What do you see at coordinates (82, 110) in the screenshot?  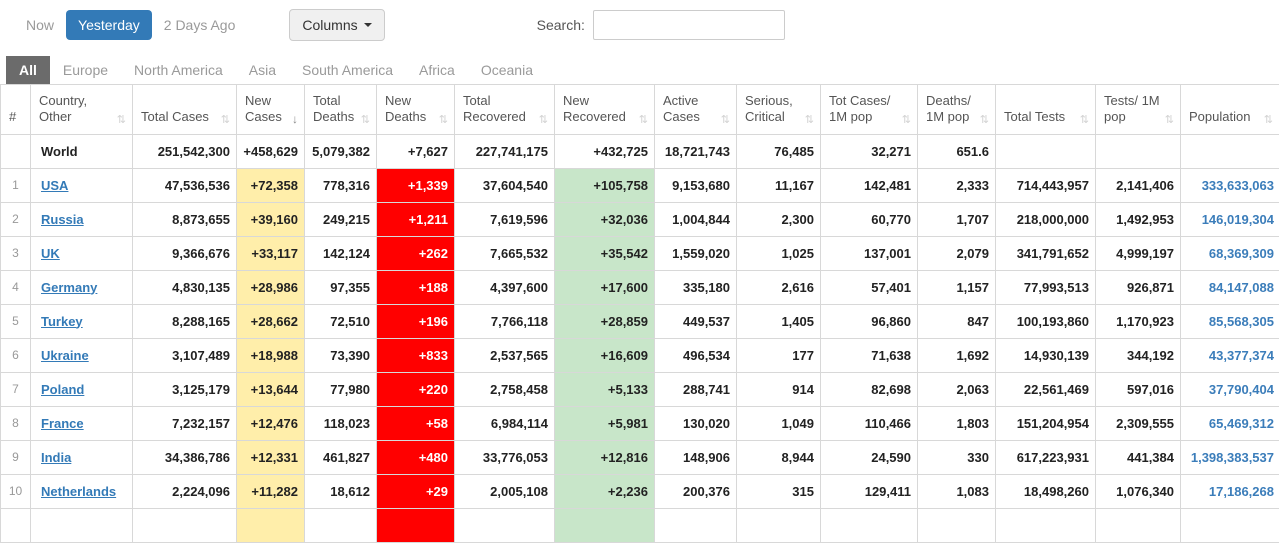 I see `col-header-country: Country, Other⇅` at bounding box center [82, 110].